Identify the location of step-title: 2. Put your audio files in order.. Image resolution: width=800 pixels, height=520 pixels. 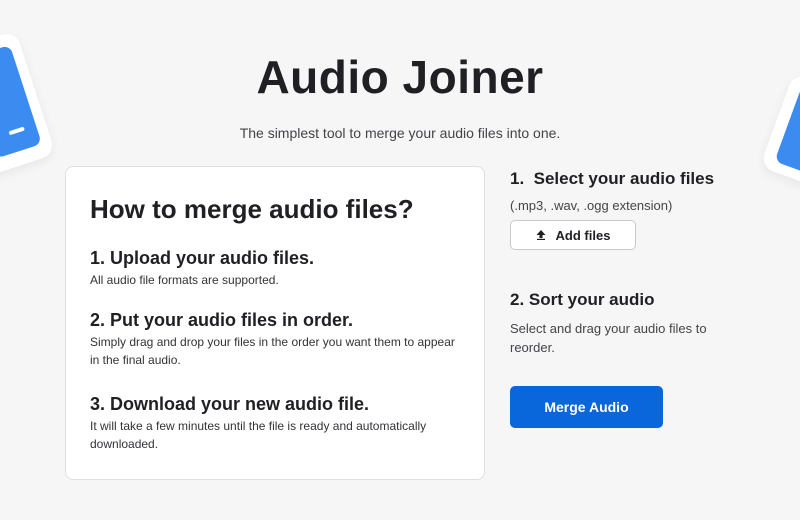
(222, 320).